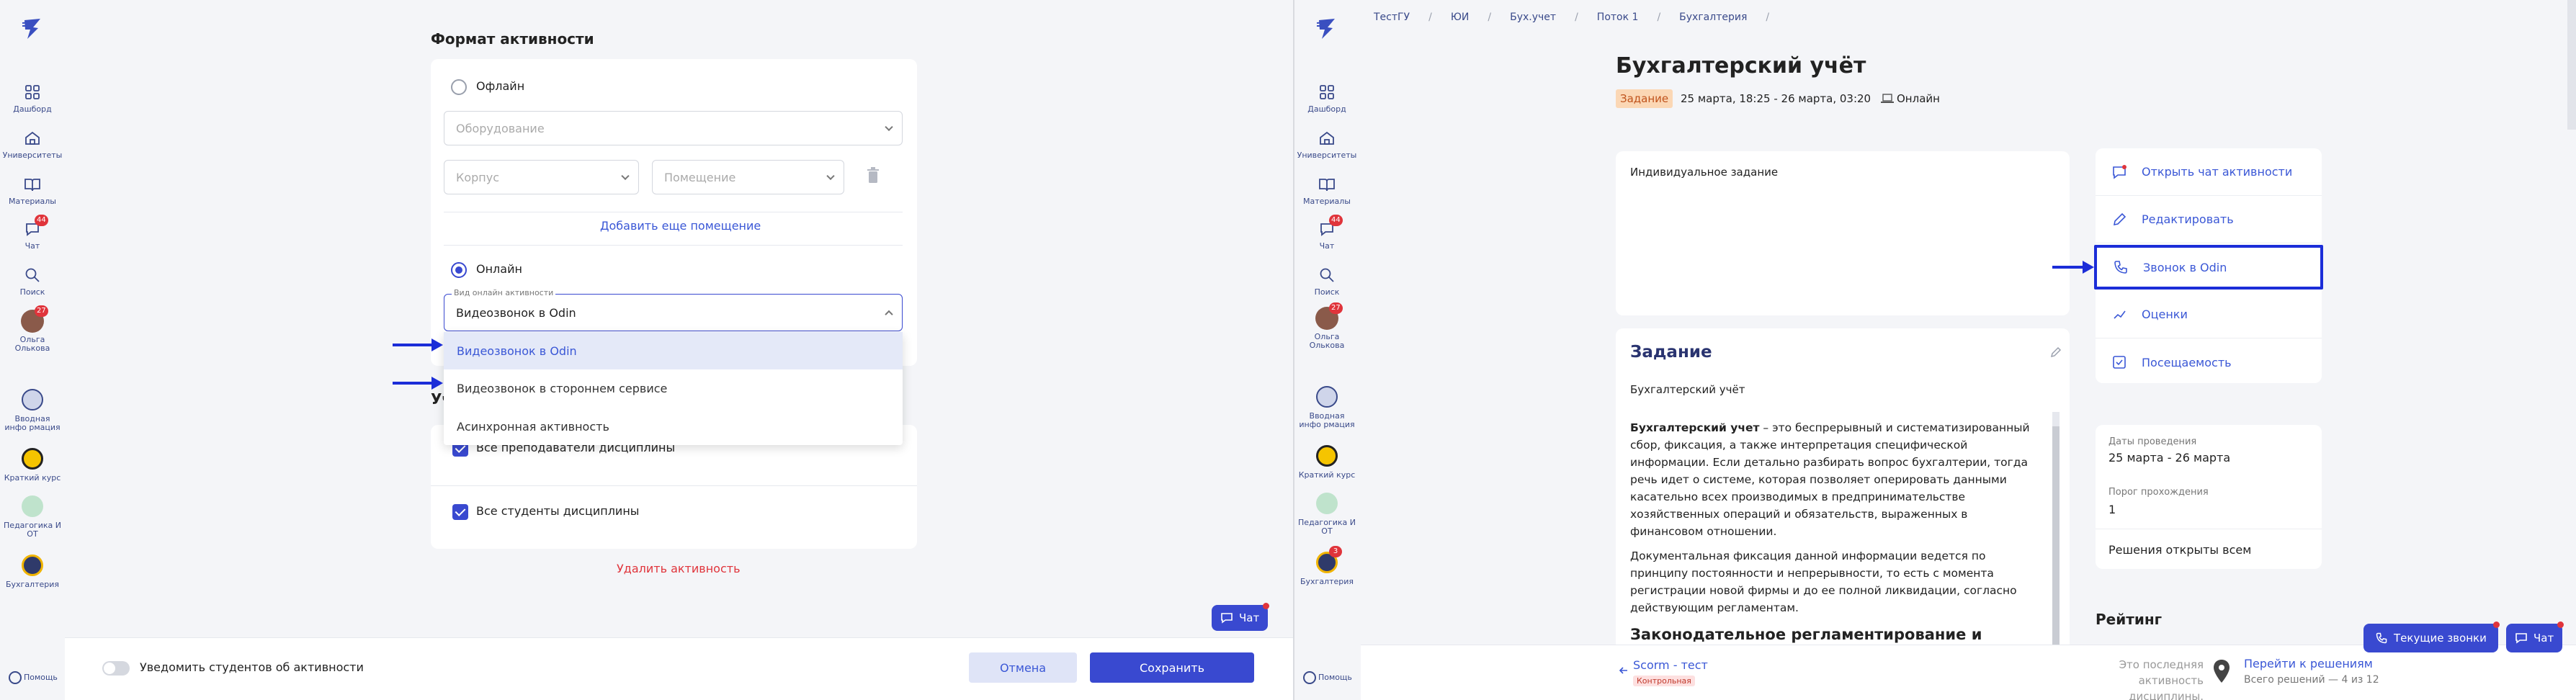  Describe the element at coordinates (1671, 353) in the screenshot. I see `task-heading: Задание` at that location.